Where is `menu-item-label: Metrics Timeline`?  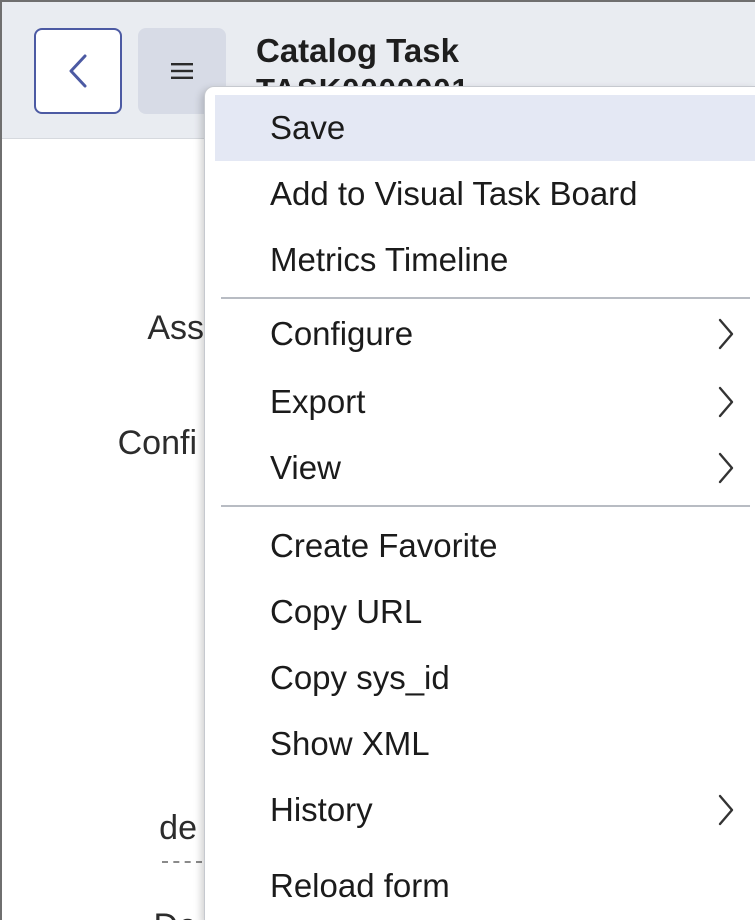 menu-item-label: Metrics Timeline is located at coordinates (389, 259).